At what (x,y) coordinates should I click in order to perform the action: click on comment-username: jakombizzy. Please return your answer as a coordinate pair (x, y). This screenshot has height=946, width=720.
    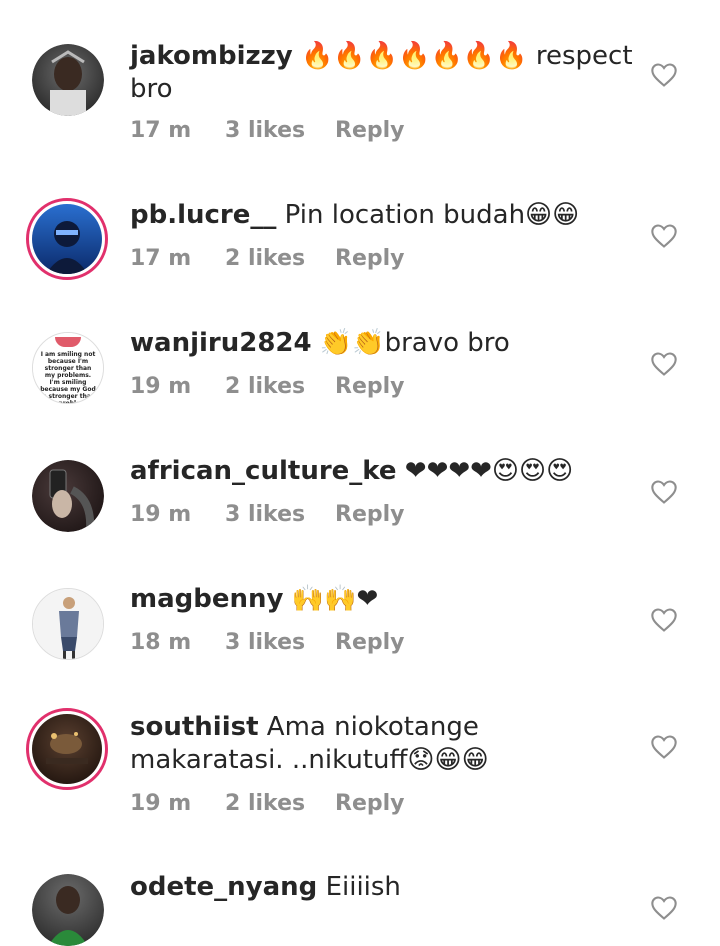
    Looking at the image, I should click on (211, 56).